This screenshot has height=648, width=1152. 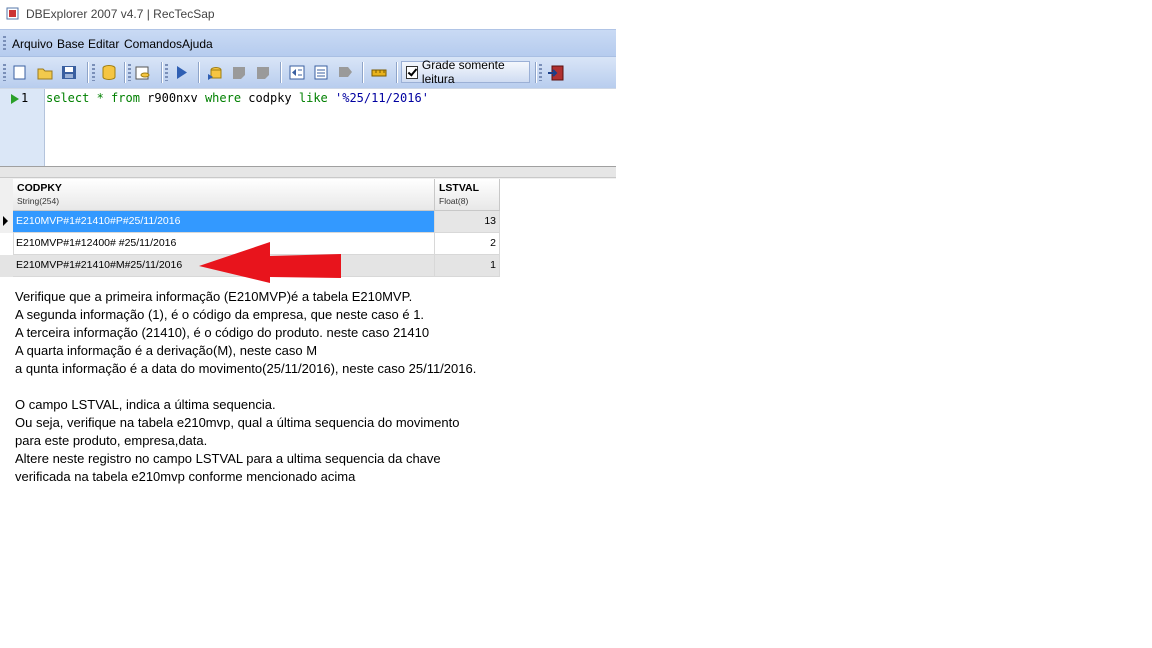 I want to click on sql-keyword: where, so click(x=223, y=98).